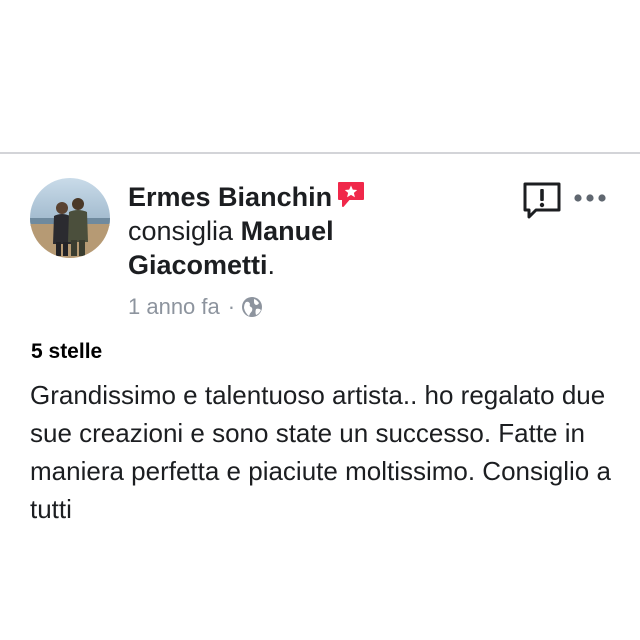 The width and height of the screenshot is (640, 640). What do you see at coordinates (230, 197) in the screenshot?
I see `author-name: Ermes Bianchin` at bounding box center [230, 197].